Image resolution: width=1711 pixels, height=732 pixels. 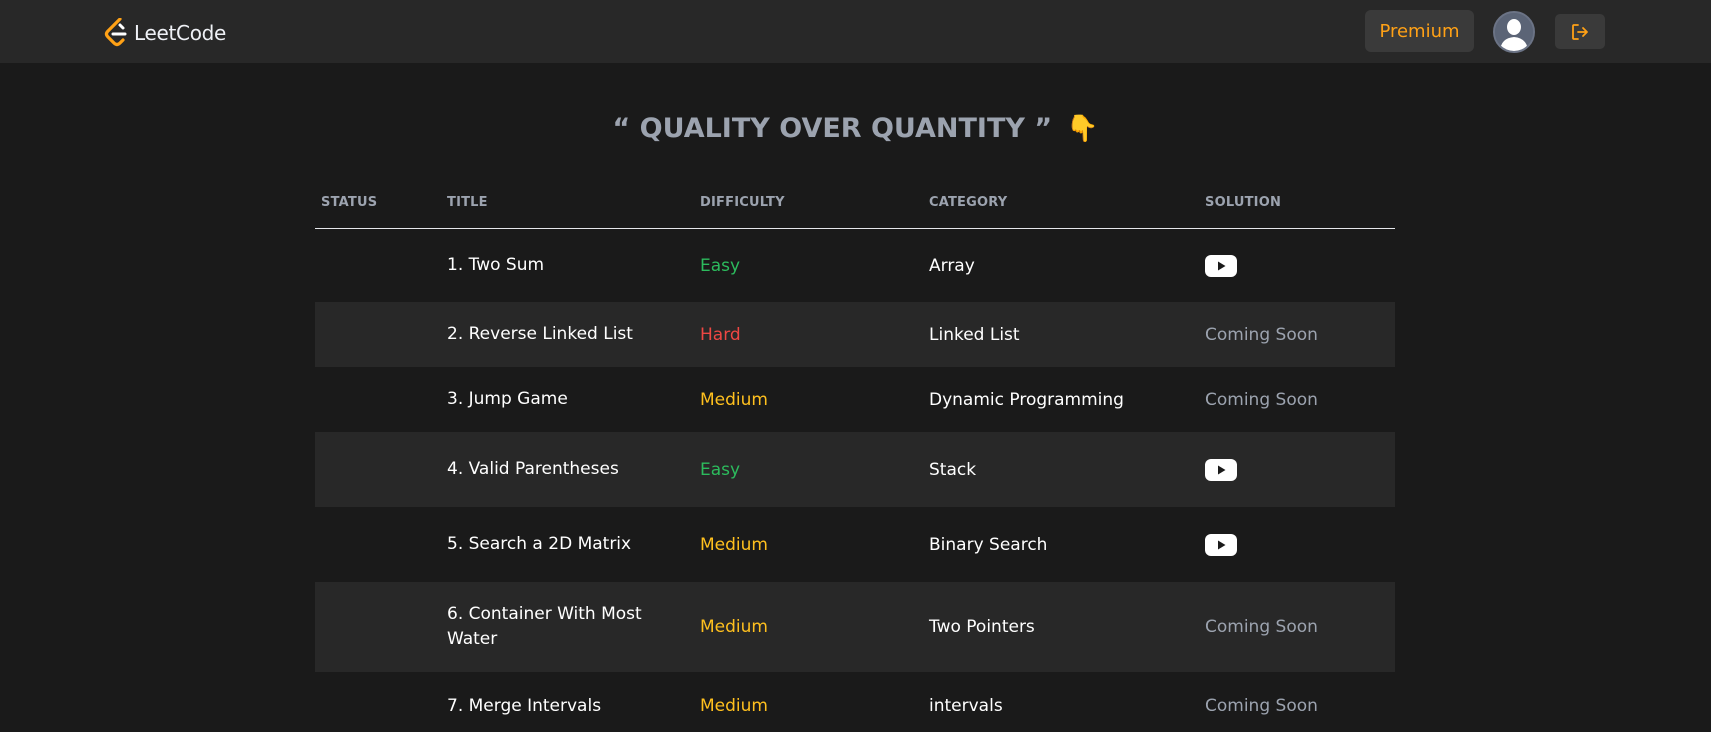 What do you see at coordinates (1243, 202) in the screenshot?
I see `column-header-solution: SOLUTION` at bounding box center [1243, 202].